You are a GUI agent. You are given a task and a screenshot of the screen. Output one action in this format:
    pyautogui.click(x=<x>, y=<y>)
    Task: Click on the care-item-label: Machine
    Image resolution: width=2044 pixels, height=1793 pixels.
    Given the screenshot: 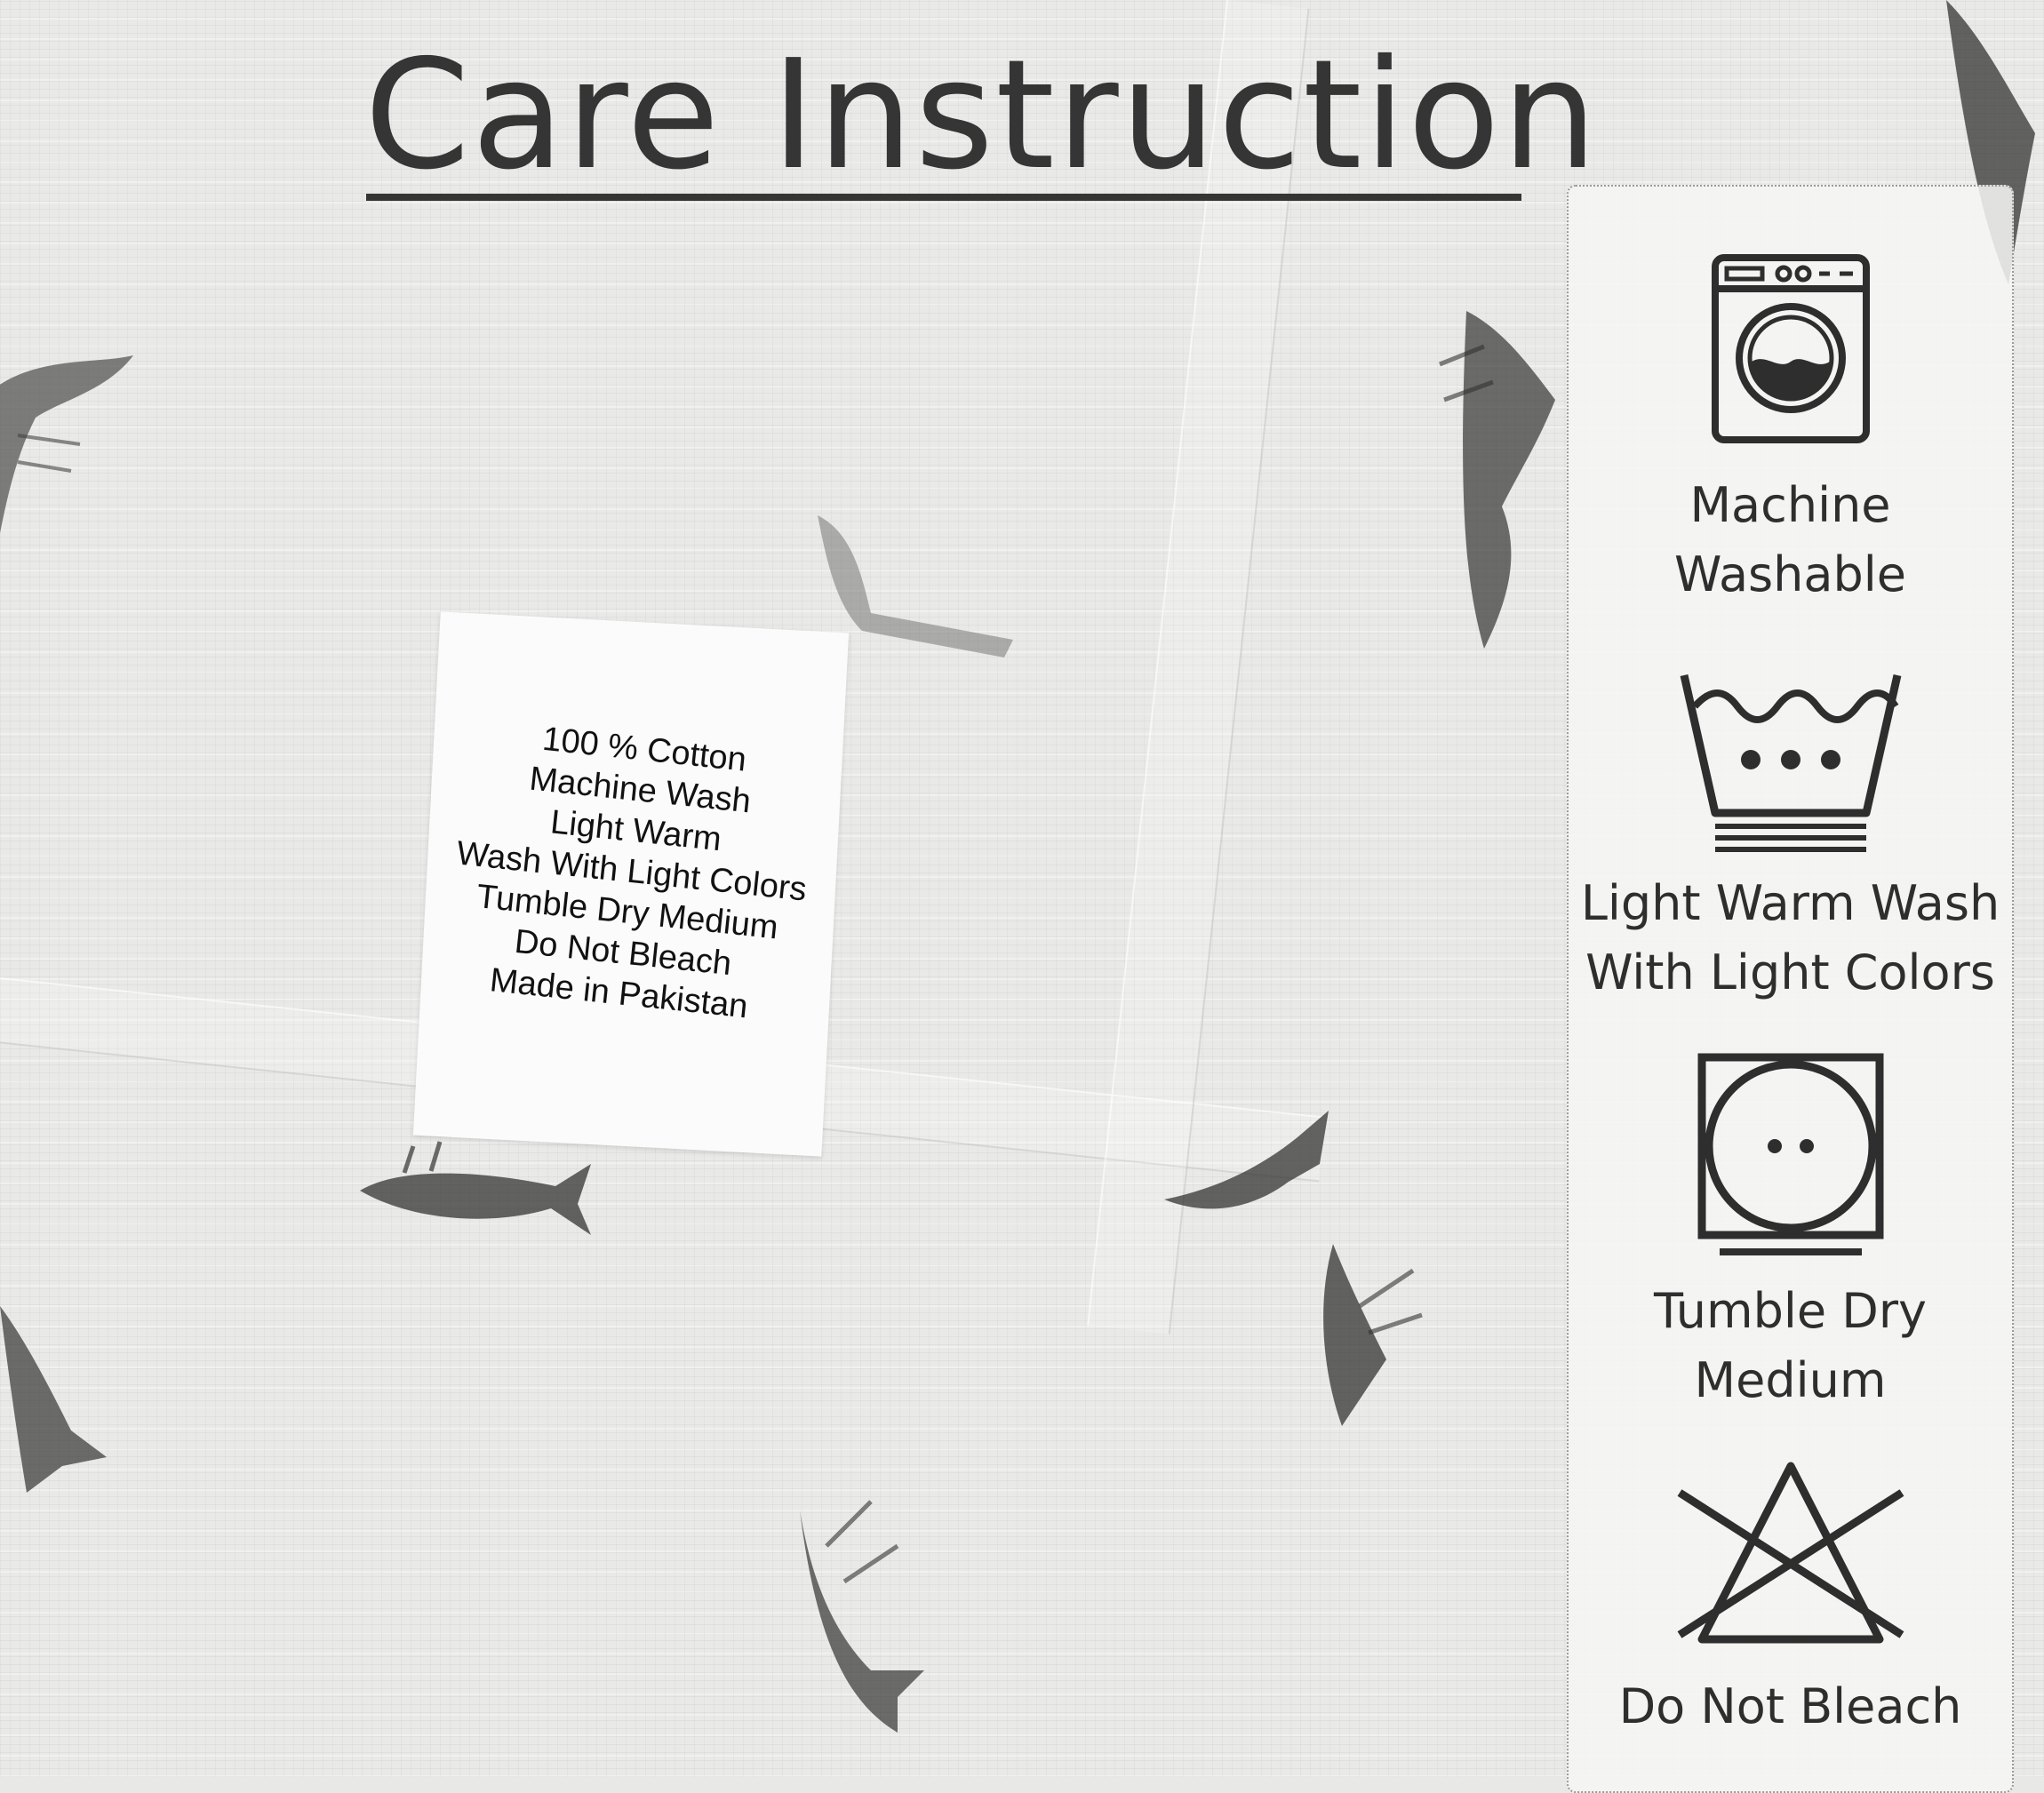 What is the action you would take?
    pyautogui.click(x=1790, y=505)
    